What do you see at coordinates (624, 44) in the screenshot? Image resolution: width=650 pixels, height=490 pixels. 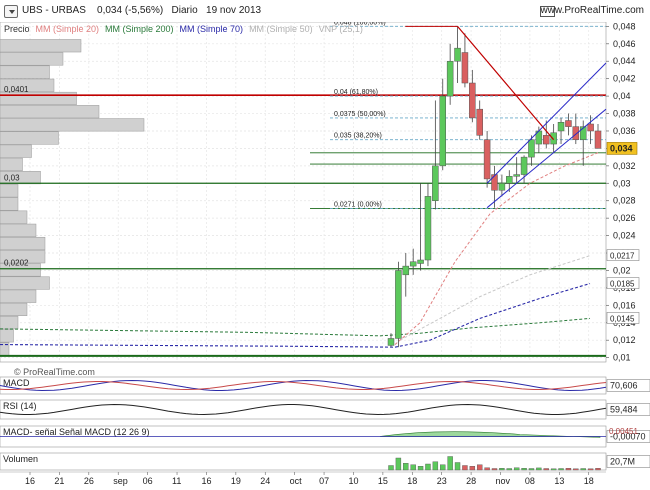 I see `y-tick-label: 0,046` at bounding box center [624, 44].